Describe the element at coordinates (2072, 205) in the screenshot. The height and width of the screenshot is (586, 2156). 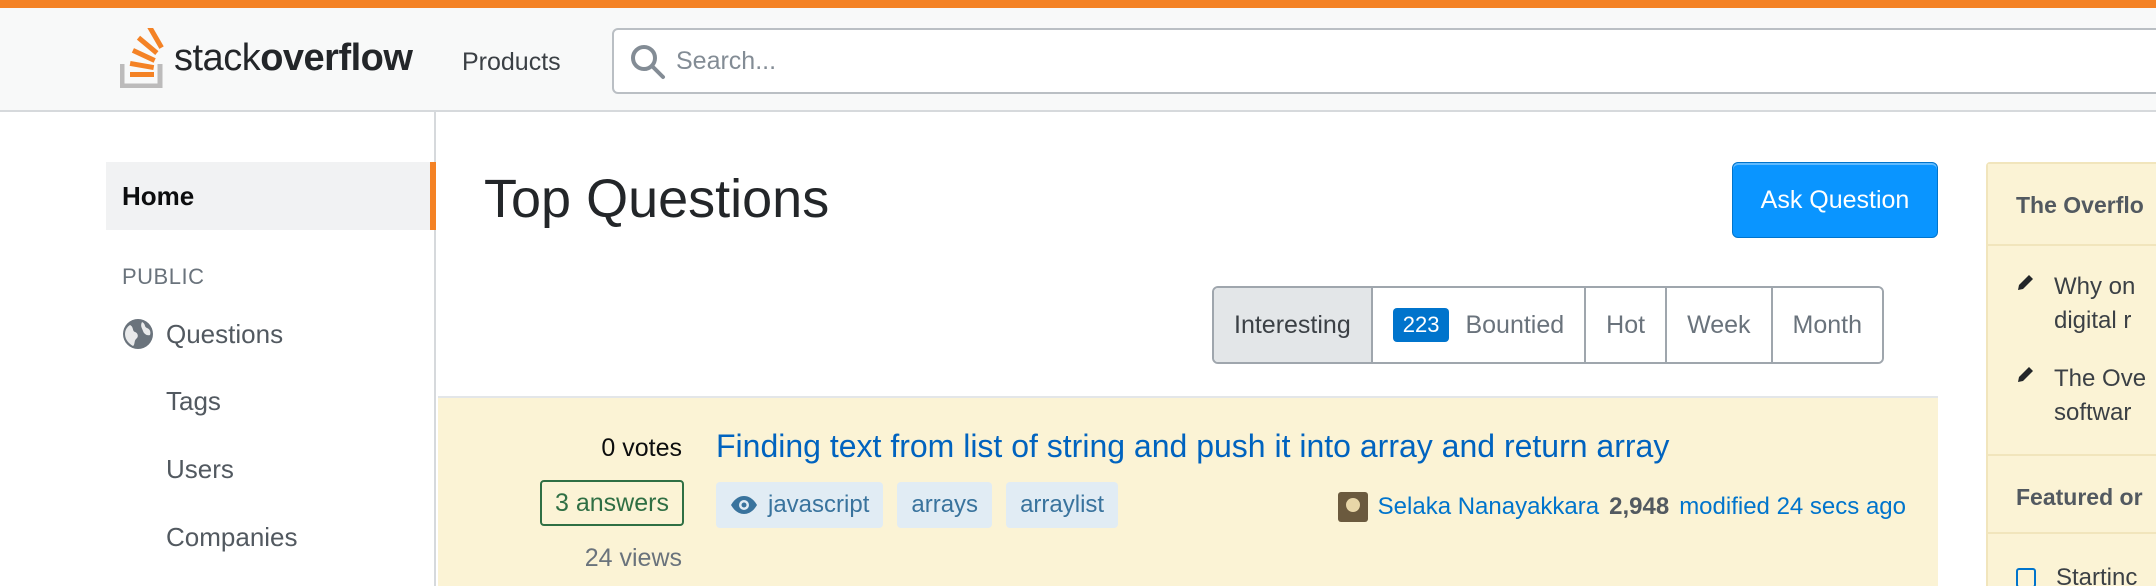
I see `widget-heading: The Overflo` at that location.